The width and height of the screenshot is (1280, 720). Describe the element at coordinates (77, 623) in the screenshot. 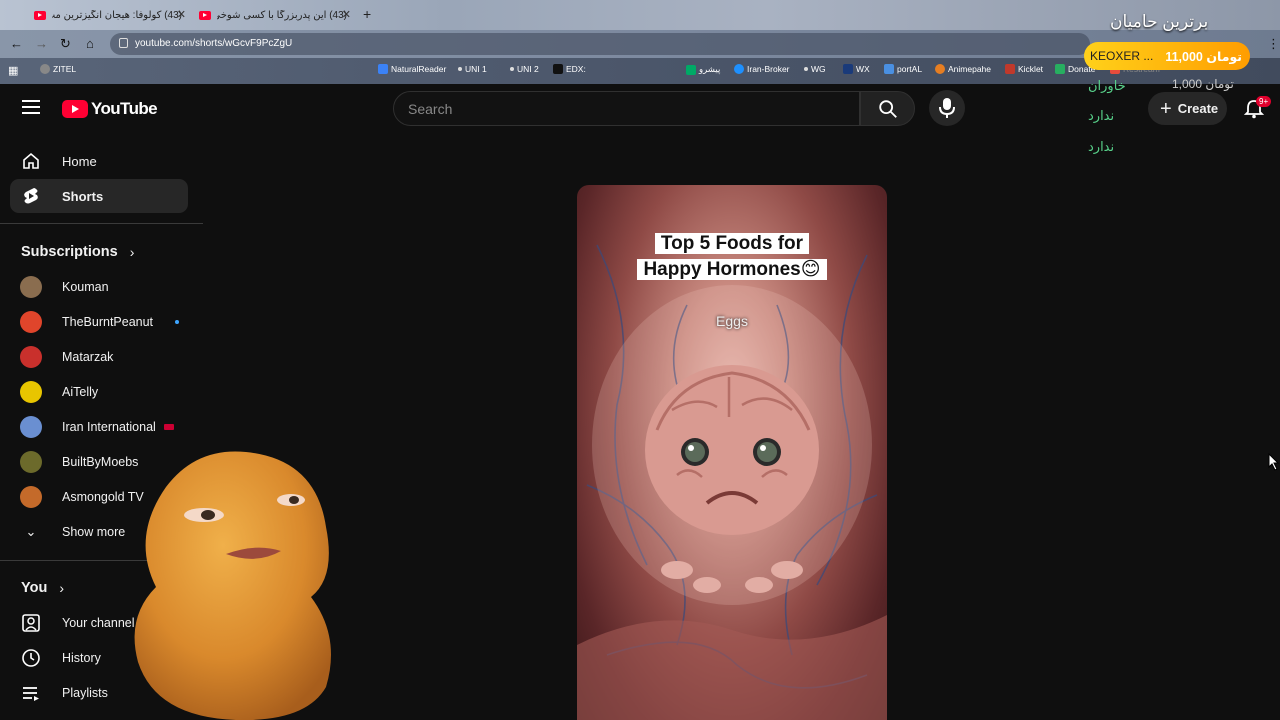

I see `sidebar-item-your-channel: Your channel` at that location.